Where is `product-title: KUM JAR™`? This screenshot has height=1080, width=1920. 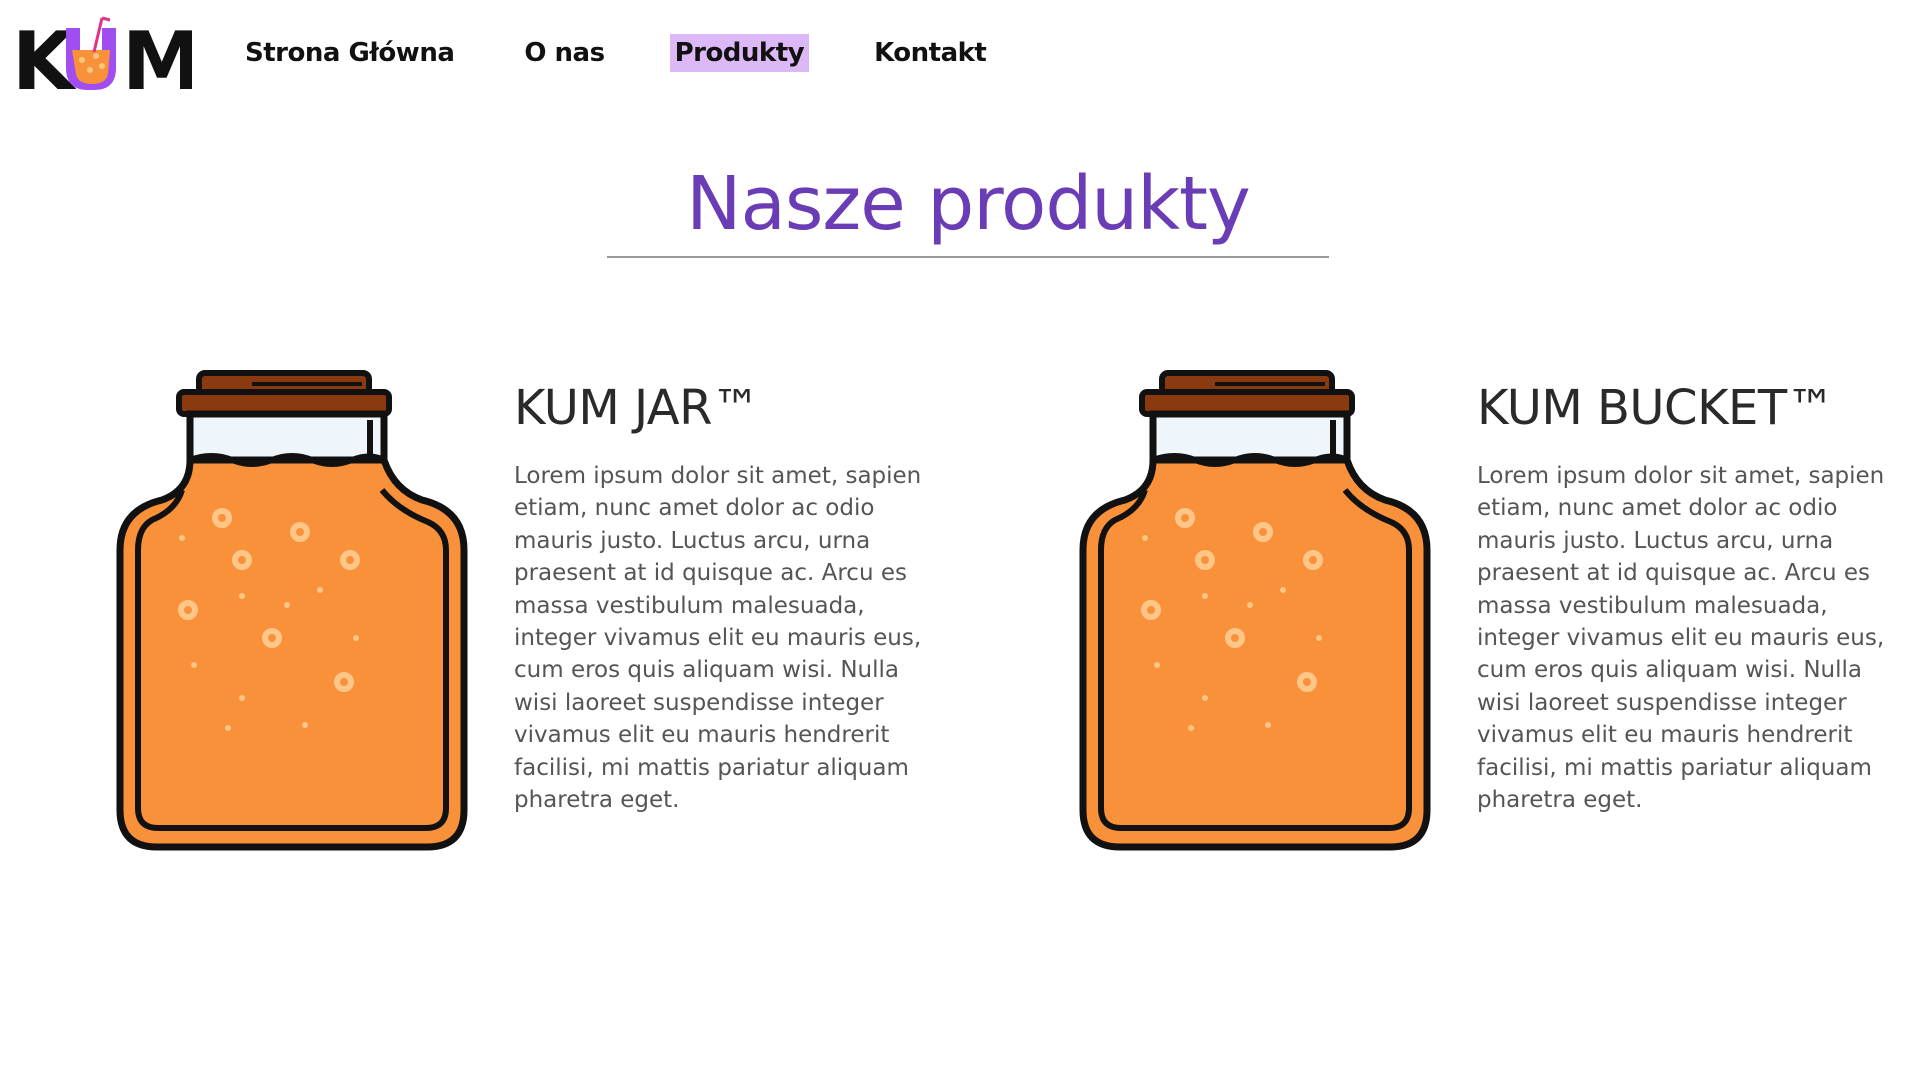
product-title: KUM JAR™ is located at coordinates (637, 408).